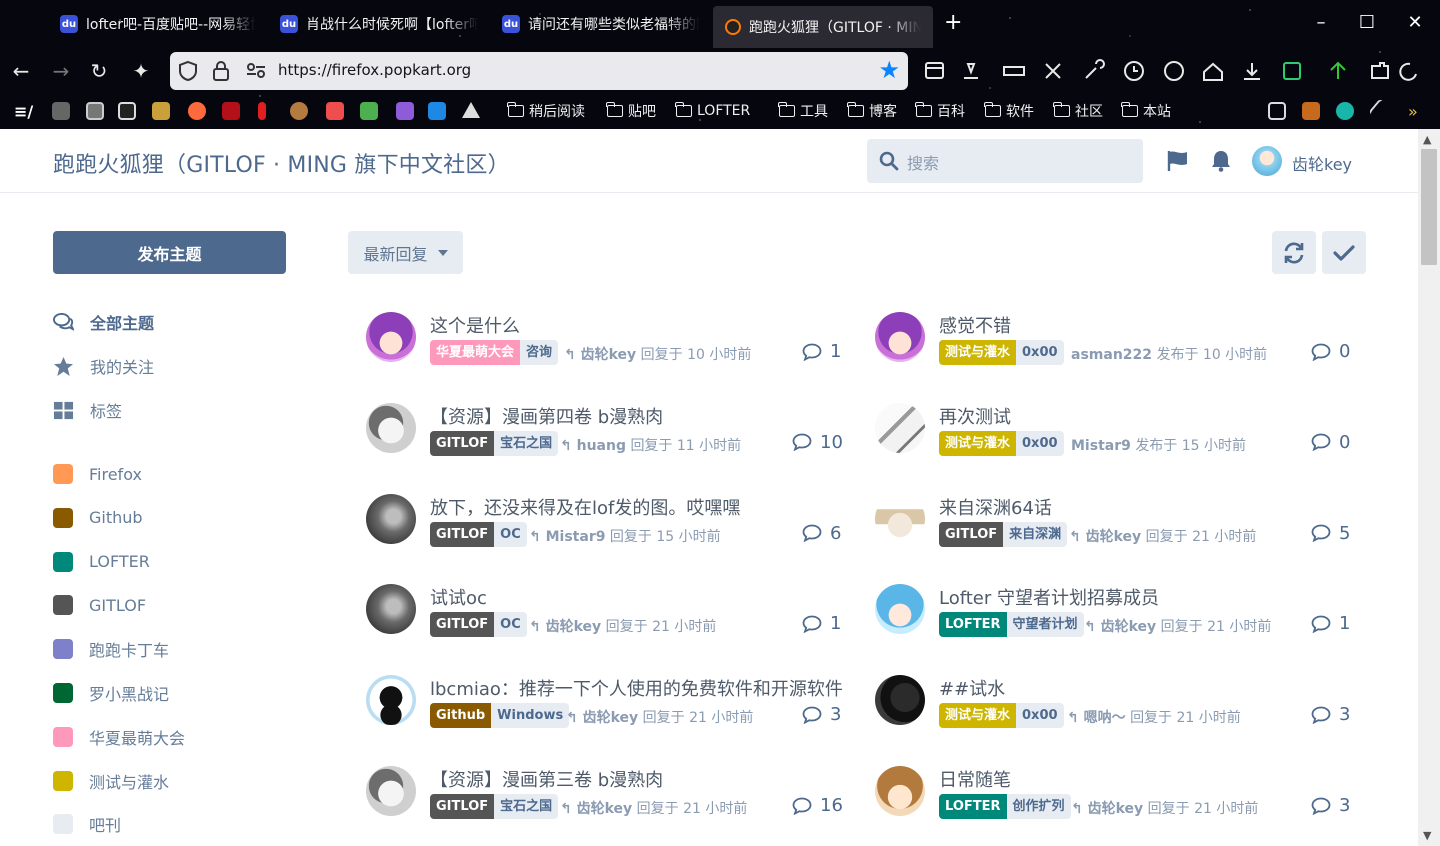  What do you see at coordinates (1429, 487) in the screenshot?
I see `scrollbar: ▲ ▼` at bounding box center [1429, 487].